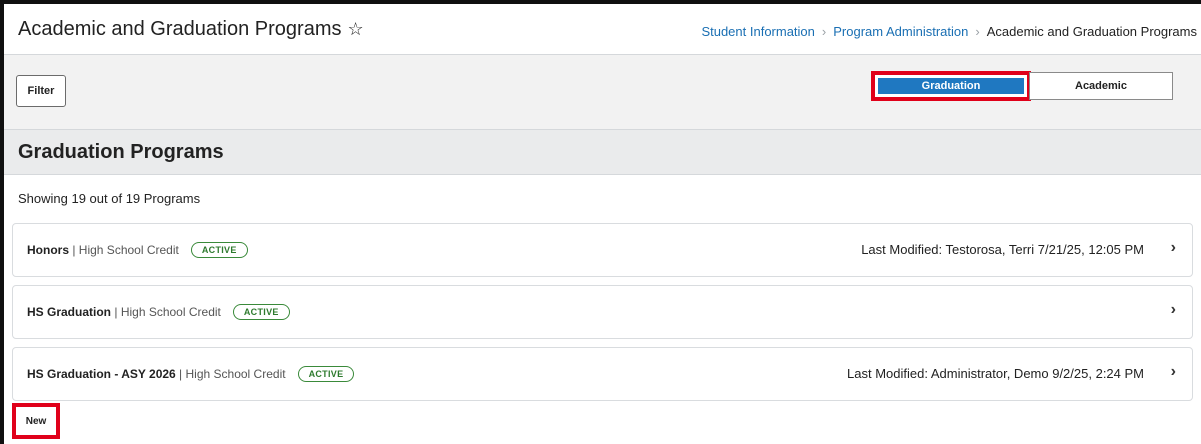 Image resolution: width=1201 pixels, height=444 pixels. I want to click on graduation-toggle-label: Graduation, so click(951, 86).